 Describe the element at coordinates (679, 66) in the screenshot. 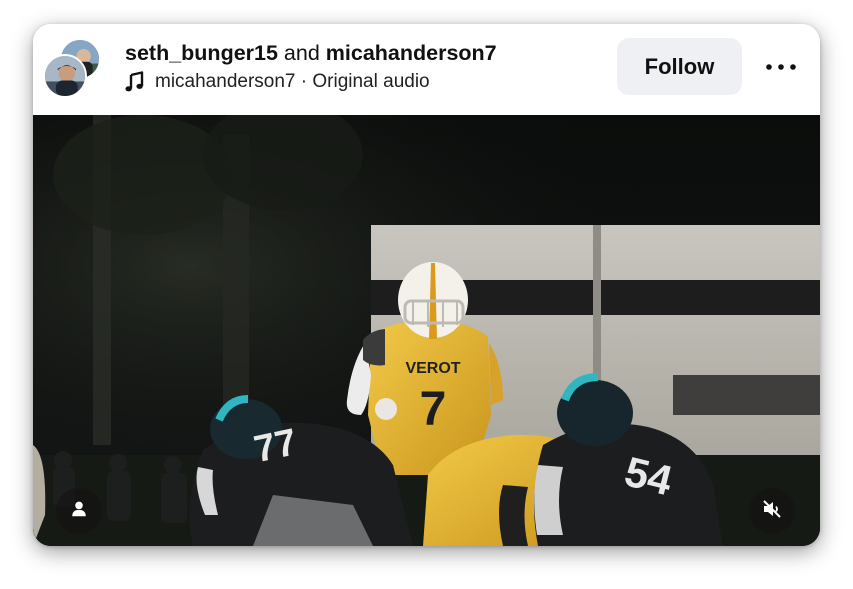

I see `follow-button: Follow` at that location.